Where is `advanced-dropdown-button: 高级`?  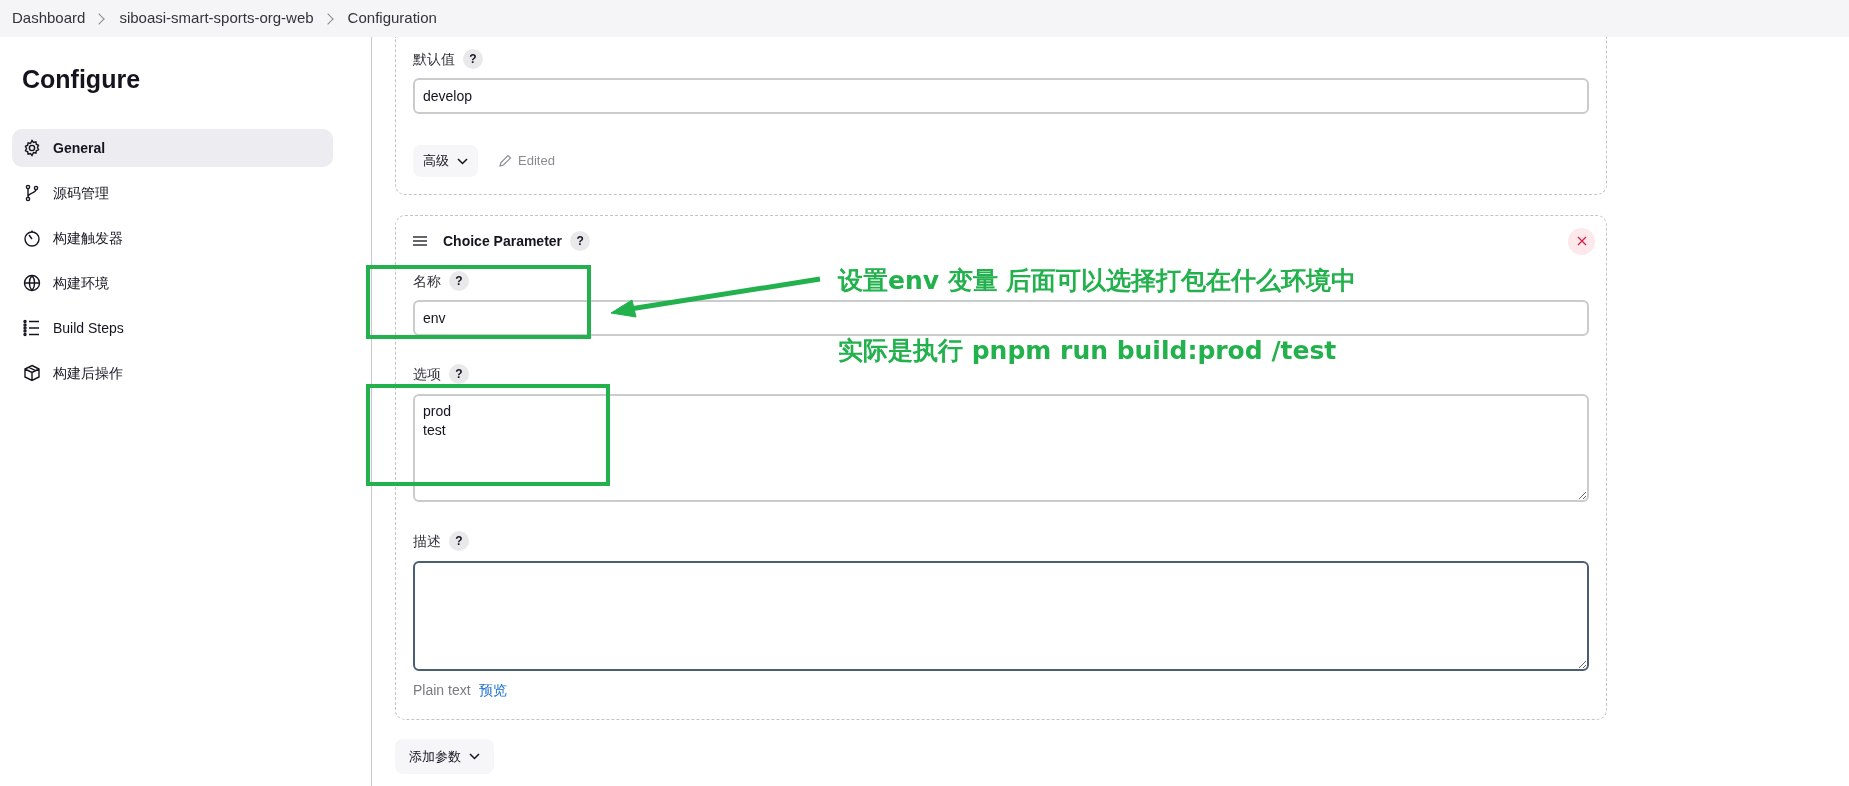
advanced-dropdown-button: 高级 is located at coordinates (445, 161).